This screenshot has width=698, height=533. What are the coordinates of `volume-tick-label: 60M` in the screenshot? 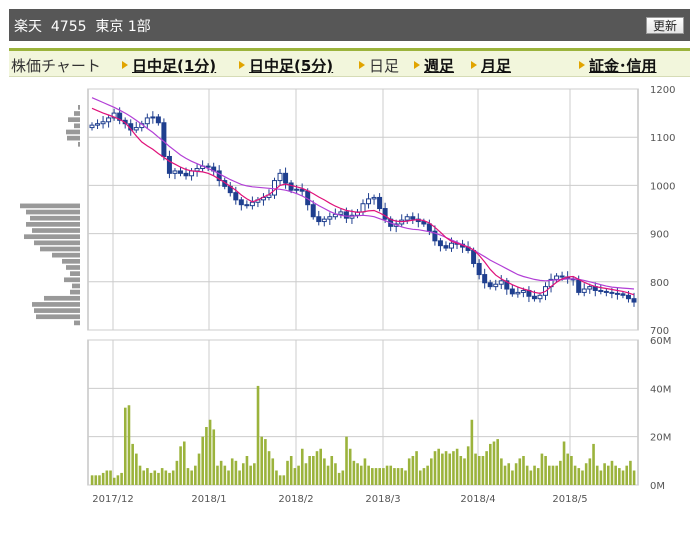 It's located at (660, 341).